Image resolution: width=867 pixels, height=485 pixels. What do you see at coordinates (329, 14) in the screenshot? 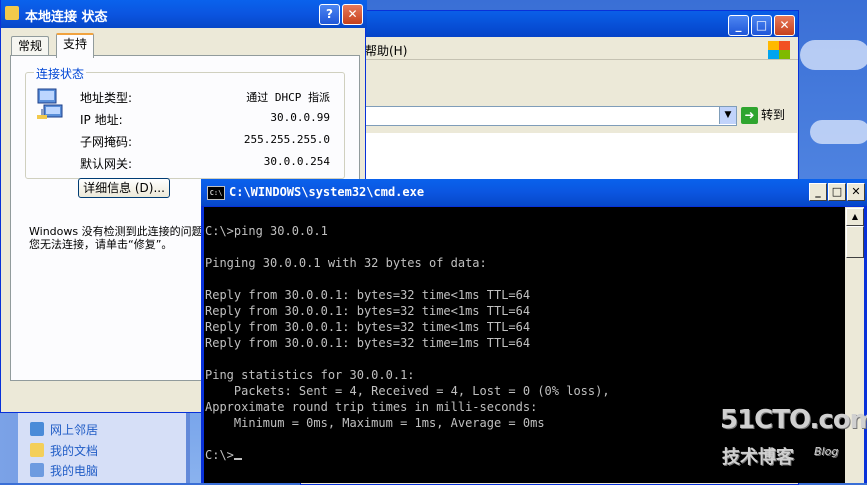
I see `help-button: ?` at bounding box center [329, 14].